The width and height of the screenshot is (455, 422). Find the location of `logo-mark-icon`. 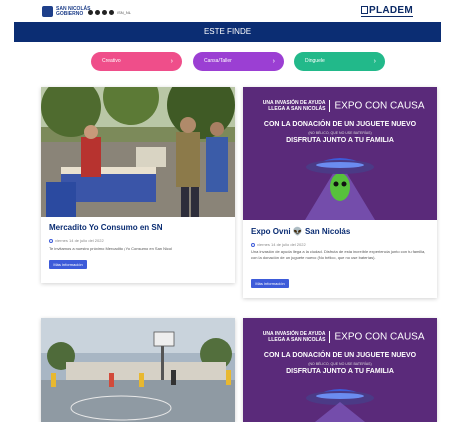

logo-mark-icon is located at coordinates (47, 11).